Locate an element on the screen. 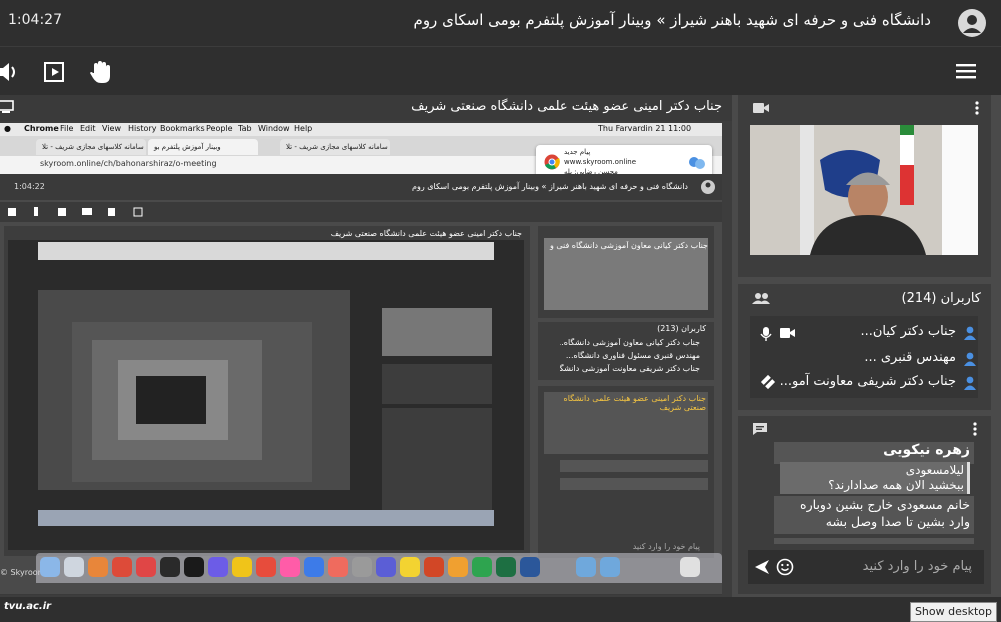 Image resolution: width=1001 pixels, height=622 pixels. emoji-icon is located at coordinates (785, 567).